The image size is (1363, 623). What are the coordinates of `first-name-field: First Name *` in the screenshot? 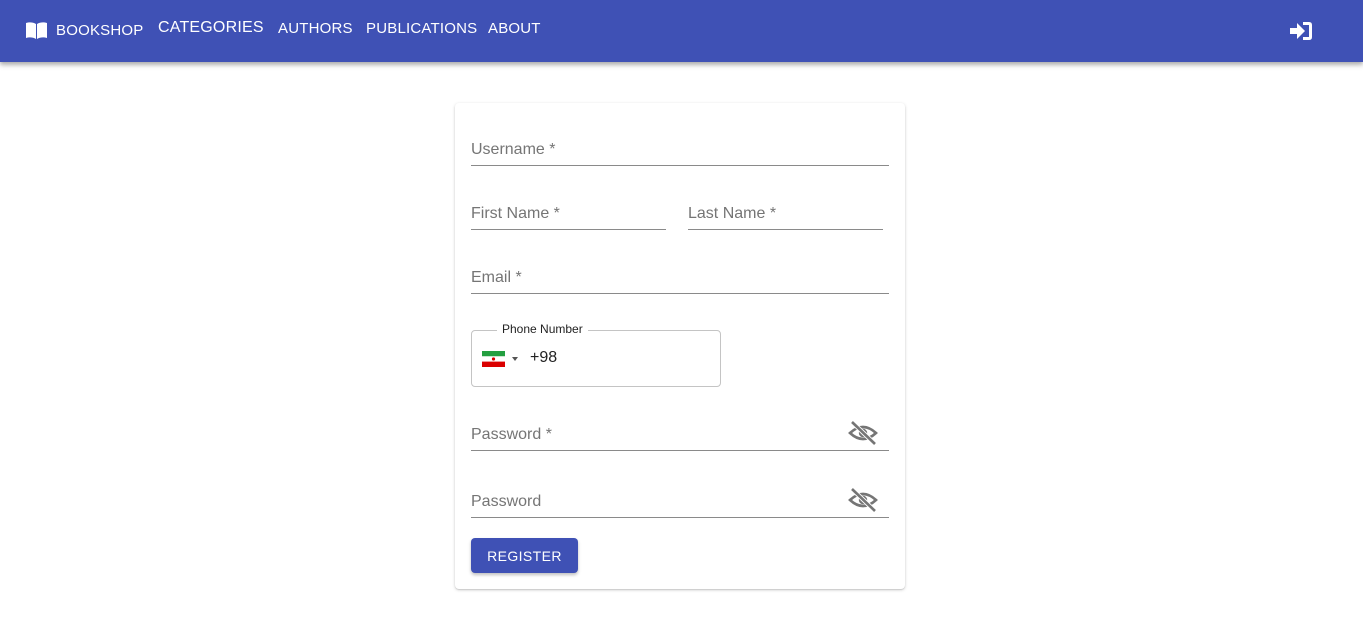 It's located at (568, 214).